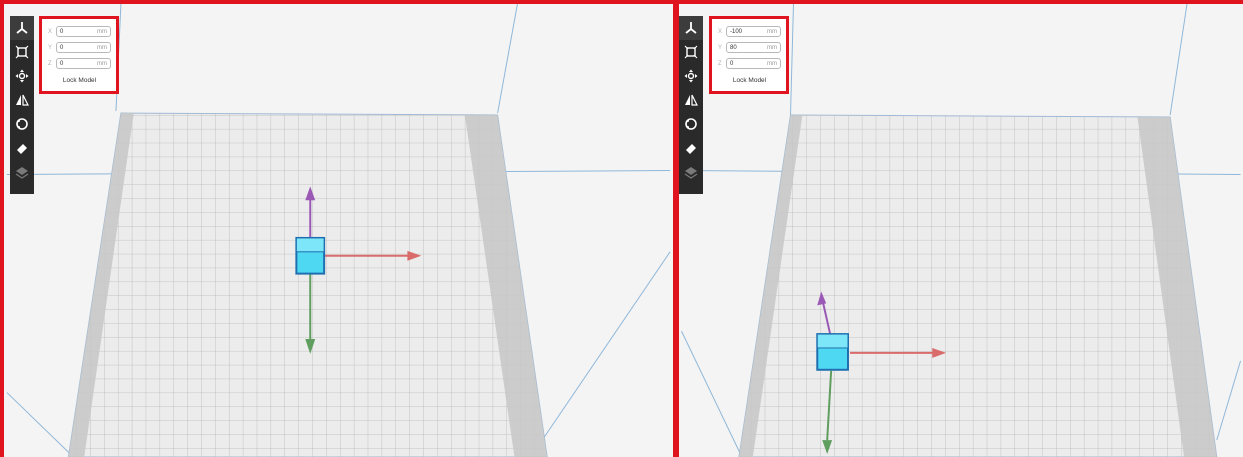 This screenshot has height=457, width=1243. Describe the element at coordinates (736, 31) in the screenshot. I see `x-value: -100` at that location.